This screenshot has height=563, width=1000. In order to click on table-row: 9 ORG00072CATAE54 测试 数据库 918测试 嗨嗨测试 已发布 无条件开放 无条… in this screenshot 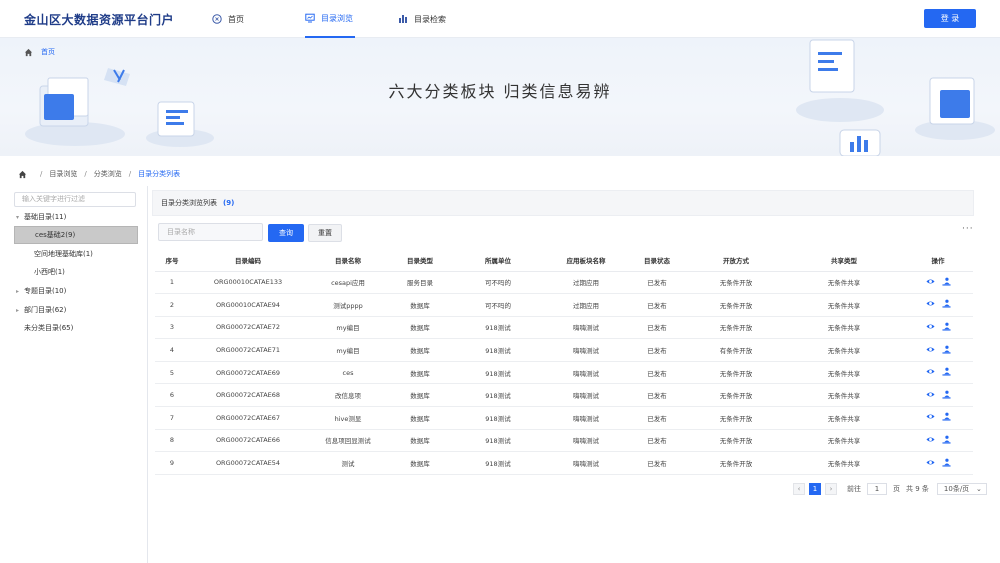, I will do `click(564, 463)`.